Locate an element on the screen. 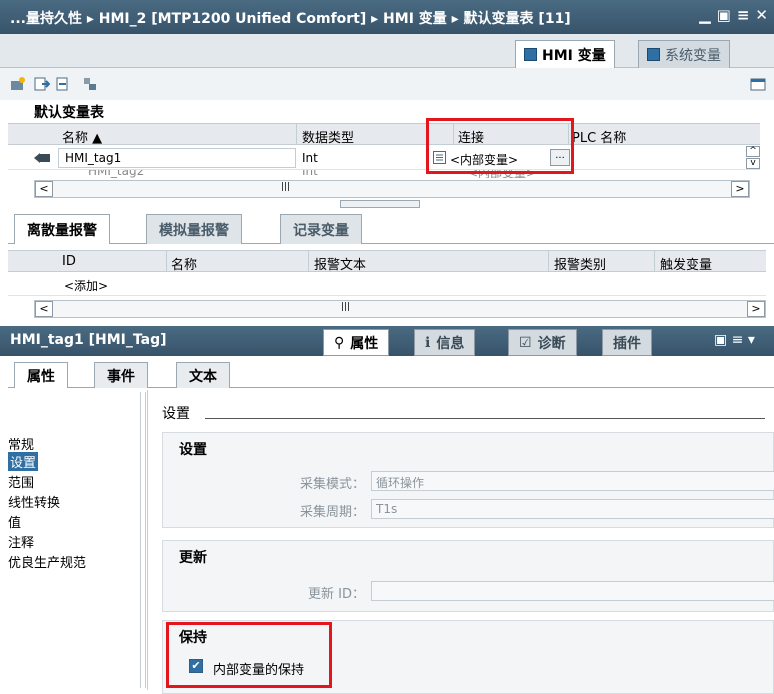  section-title: 设置 is located at coordinates (176, 414).